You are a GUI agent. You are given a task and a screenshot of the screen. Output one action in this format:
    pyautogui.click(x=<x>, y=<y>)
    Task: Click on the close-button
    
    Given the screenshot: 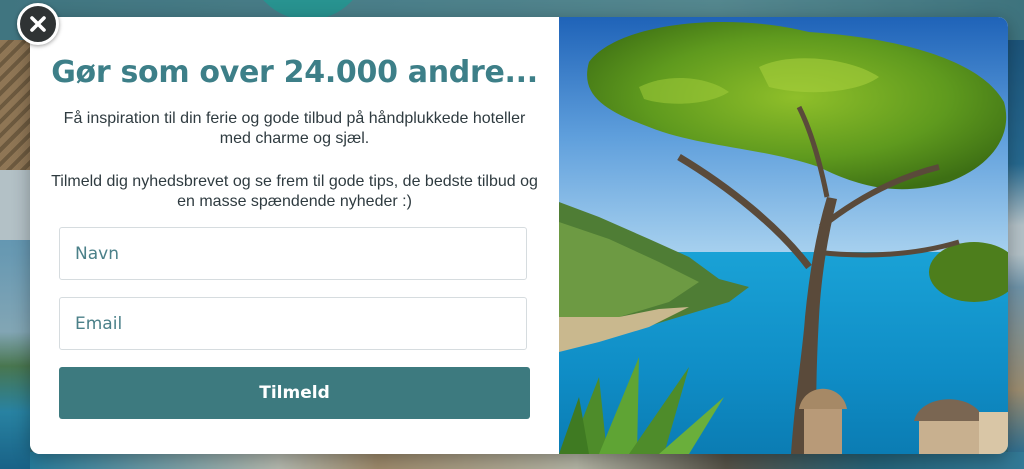 What is the action you would take?
    pyautogui.click(x=38, y=24)
    